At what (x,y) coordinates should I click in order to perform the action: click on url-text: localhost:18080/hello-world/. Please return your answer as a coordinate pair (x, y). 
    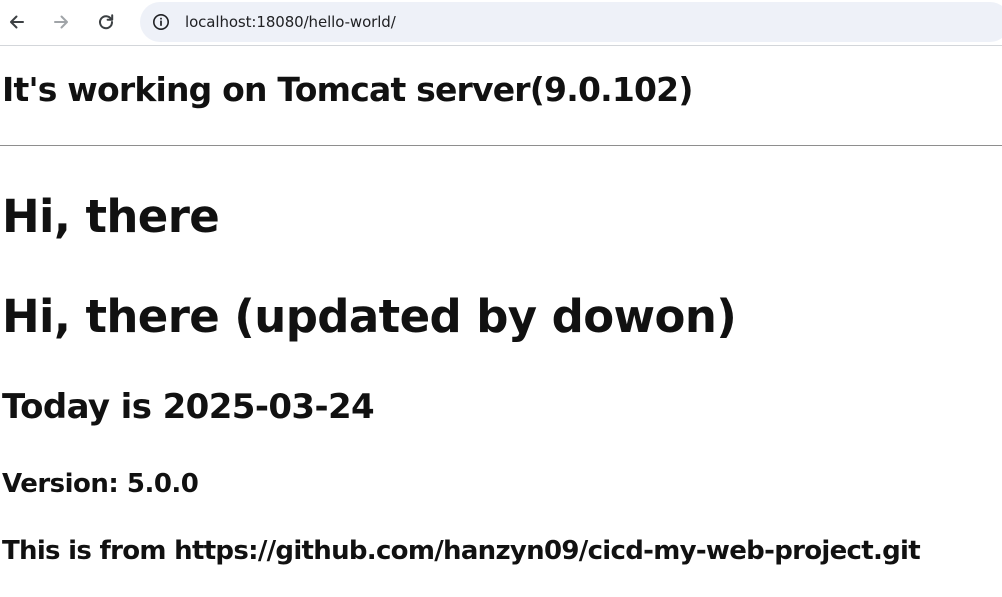
    Looking at the image, I should click on (290, 22).